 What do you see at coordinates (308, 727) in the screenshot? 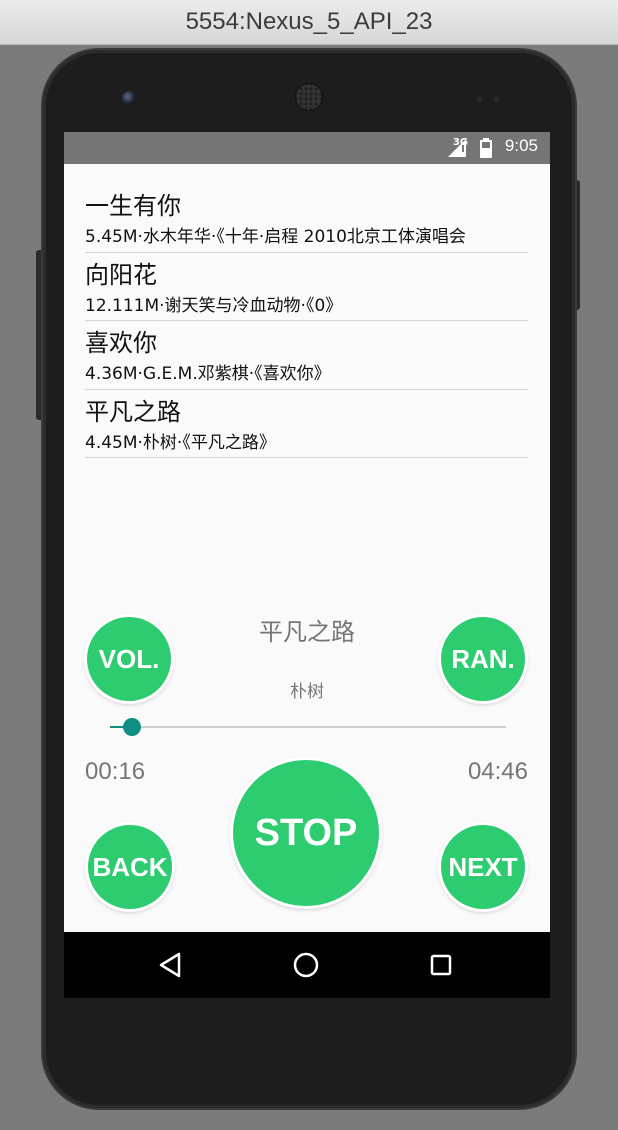
I see `seek-bar` at bounding box center [308, 727].